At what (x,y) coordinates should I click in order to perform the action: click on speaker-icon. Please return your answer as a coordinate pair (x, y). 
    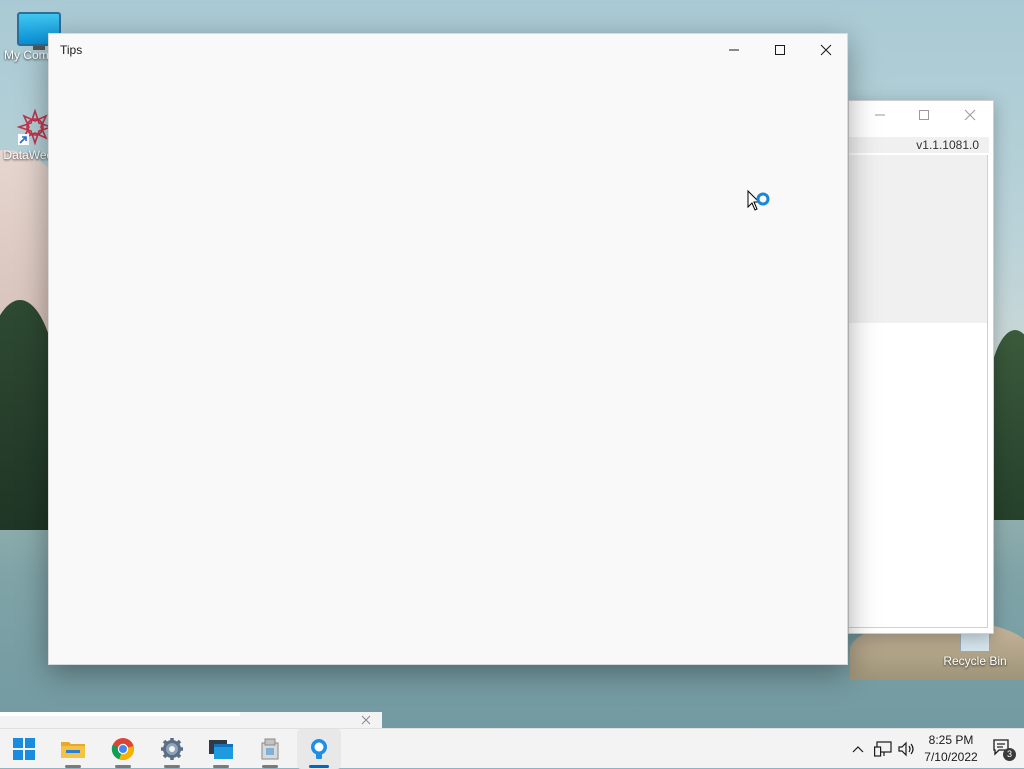
    Looking at the image, I should click on (906, 749).